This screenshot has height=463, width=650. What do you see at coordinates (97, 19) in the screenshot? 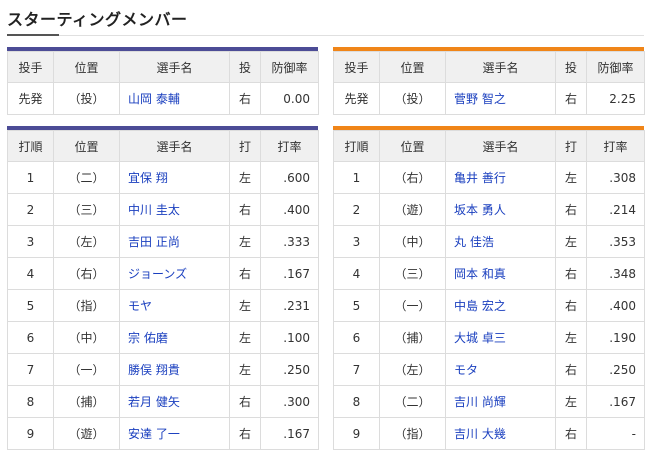
I see `section-title: スターティングメンバー` at bounding box center [97, 19].